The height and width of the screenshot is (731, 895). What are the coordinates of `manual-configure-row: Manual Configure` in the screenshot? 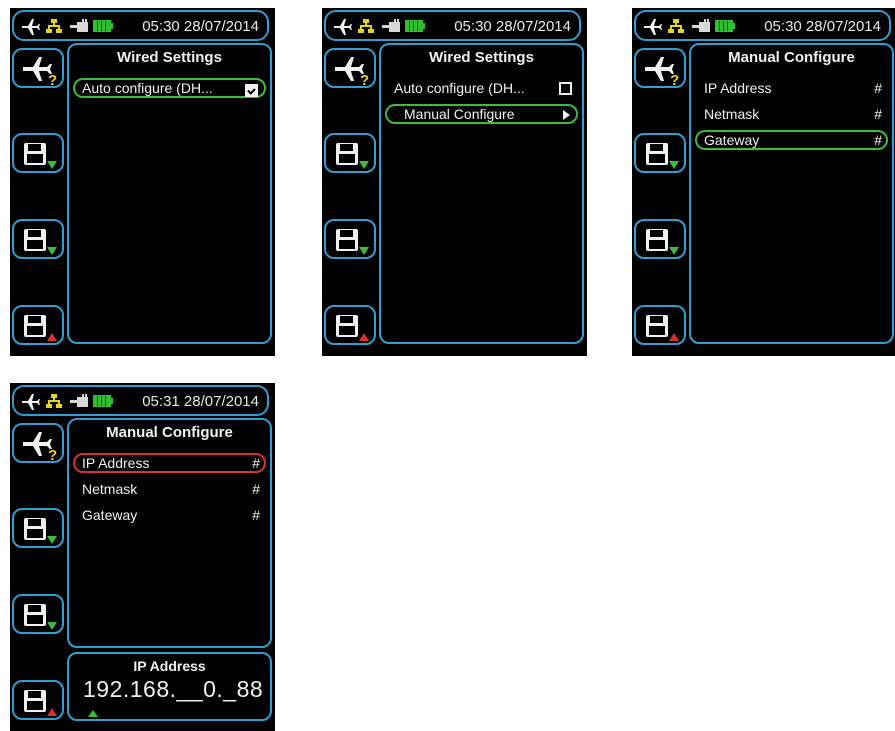 It's located at (481, 114).